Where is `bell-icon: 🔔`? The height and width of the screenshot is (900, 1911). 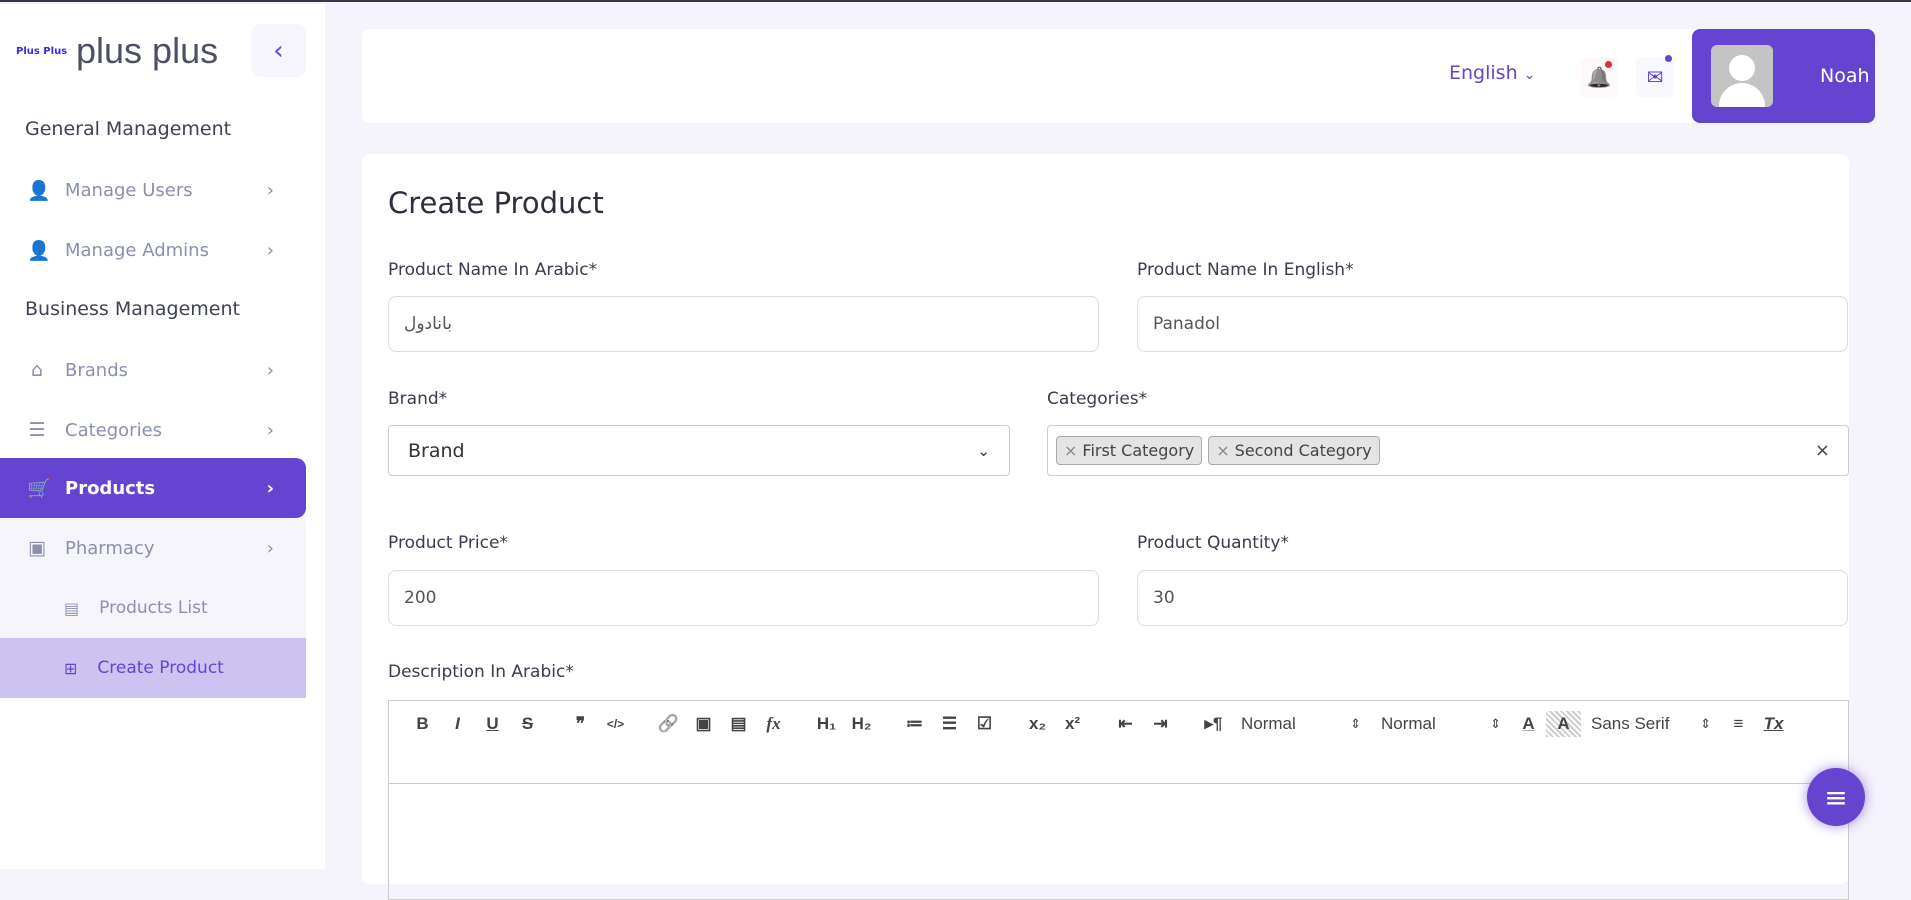 bell-icon: 🔔 is located at coordinates (1599, 77).